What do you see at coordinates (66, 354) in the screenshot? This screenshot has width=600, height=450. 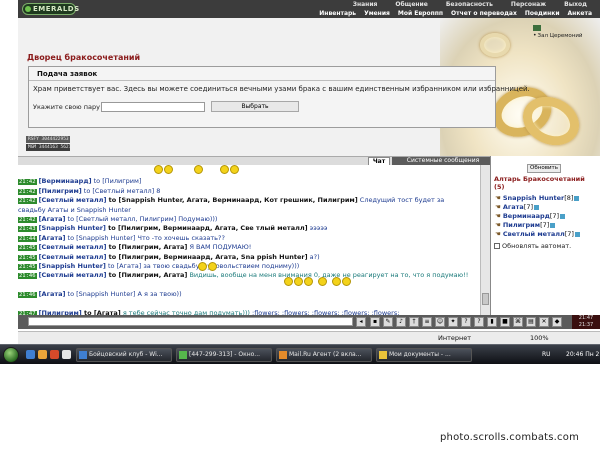 I see `notepad-icon` at bounding box center [66, 354].